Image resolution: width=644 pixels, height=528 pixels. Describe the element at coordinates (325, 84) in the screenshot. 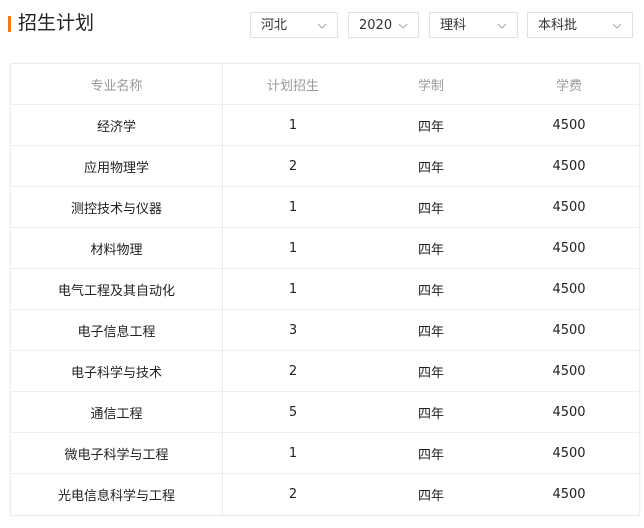

I see `table-header-row: 专业名称 计划招生 学制 学费` at that location.